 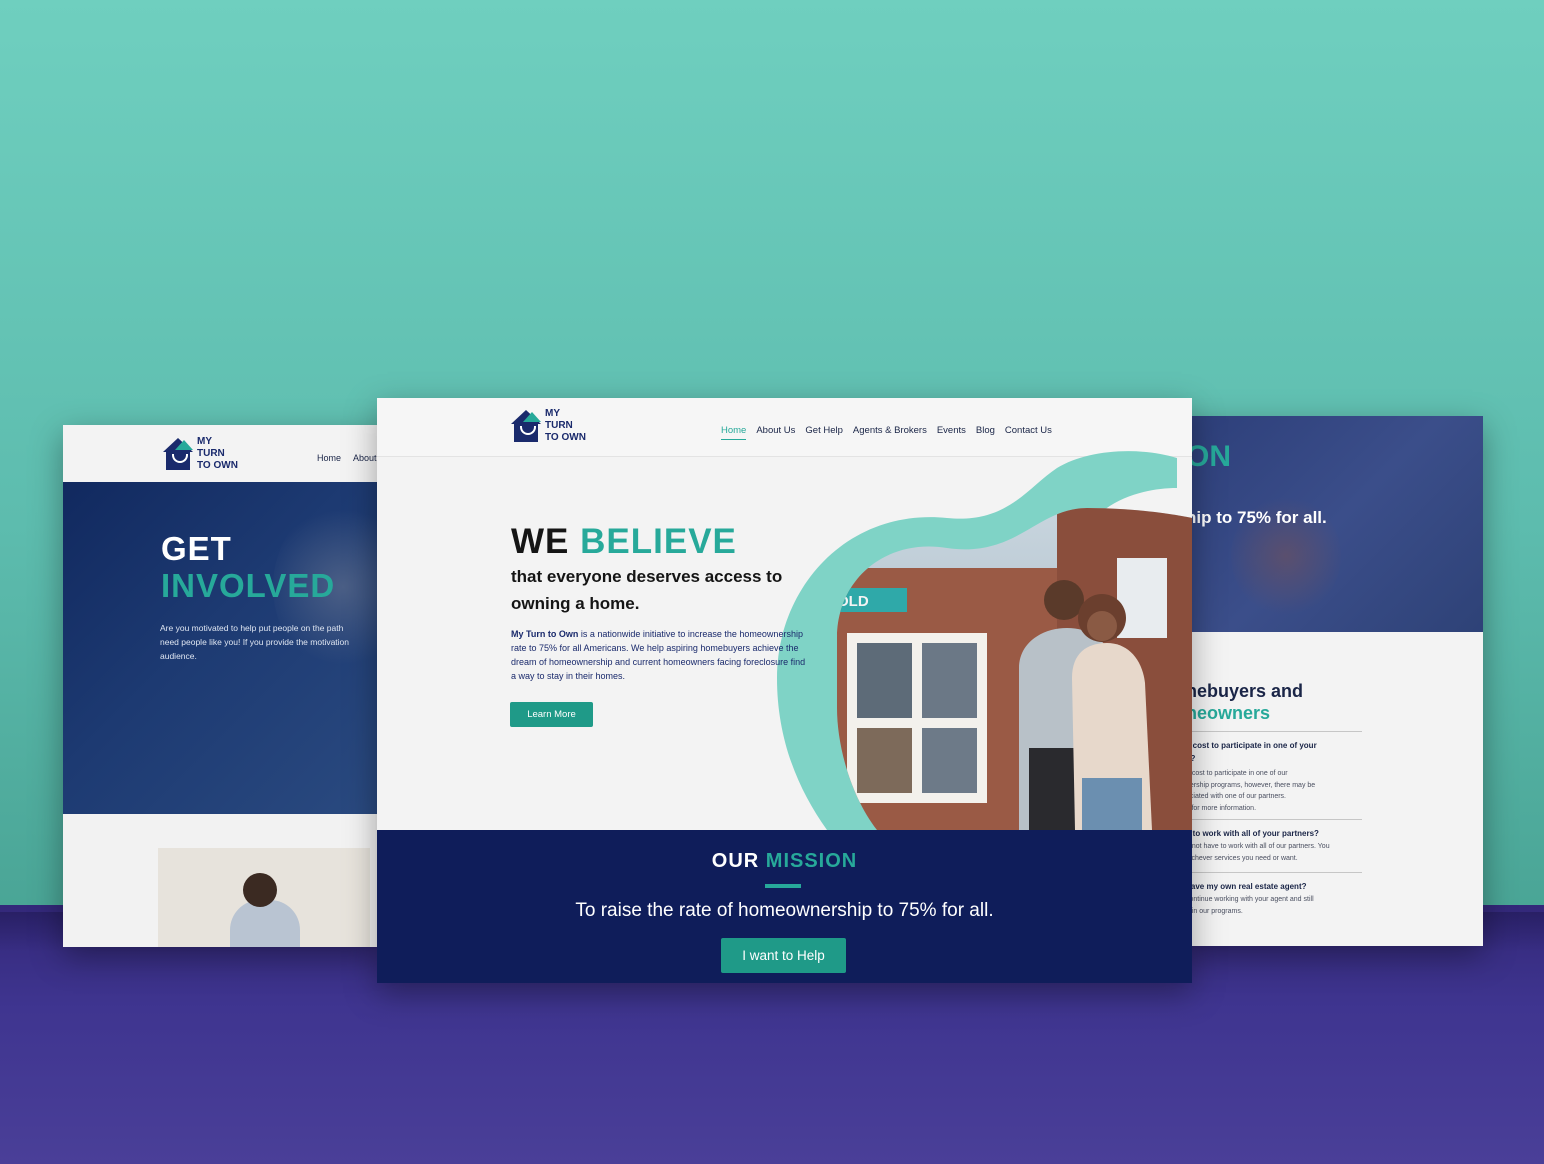 I want to click on hero-couple-photo: OLD, so click(x=984, y=640).